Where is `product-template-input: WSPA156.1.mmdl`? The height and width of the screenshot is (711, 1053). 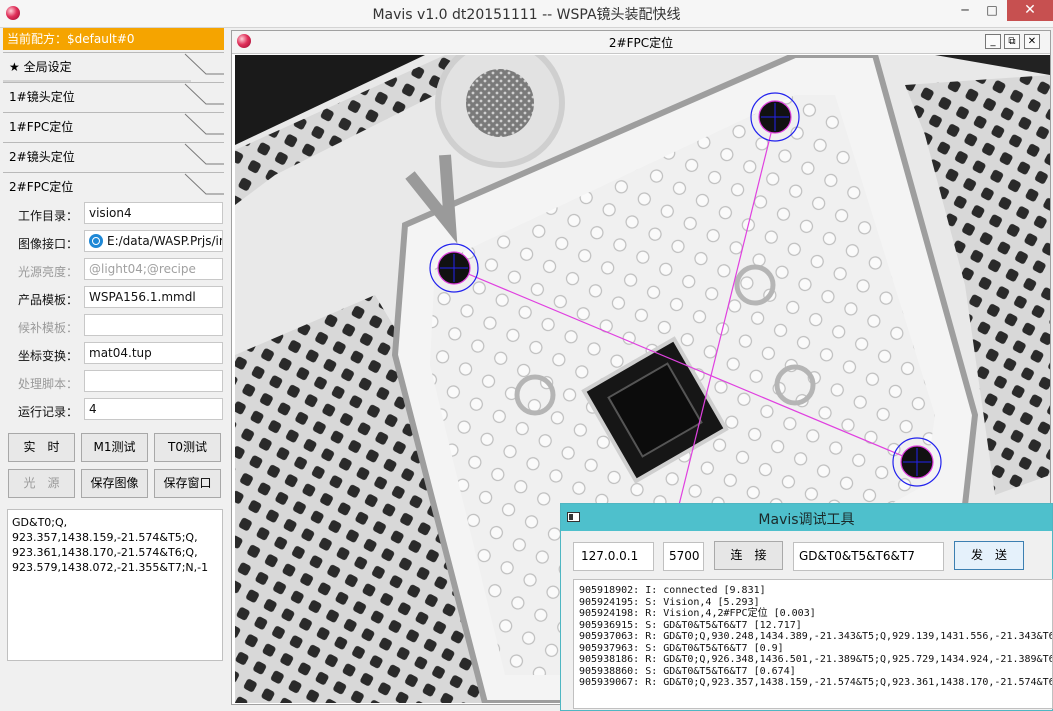 product-template-input: WSPA156.1.mmdl is located at coordinates (153, 297).